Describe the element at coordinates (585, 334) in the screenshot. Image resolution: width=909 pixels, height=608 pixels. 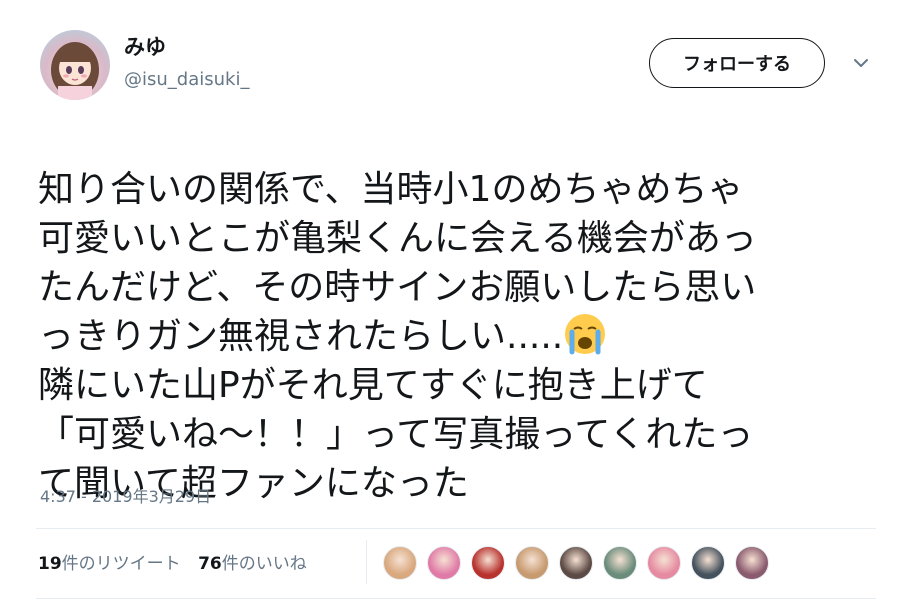
I see `crying-face-icon` at that location.